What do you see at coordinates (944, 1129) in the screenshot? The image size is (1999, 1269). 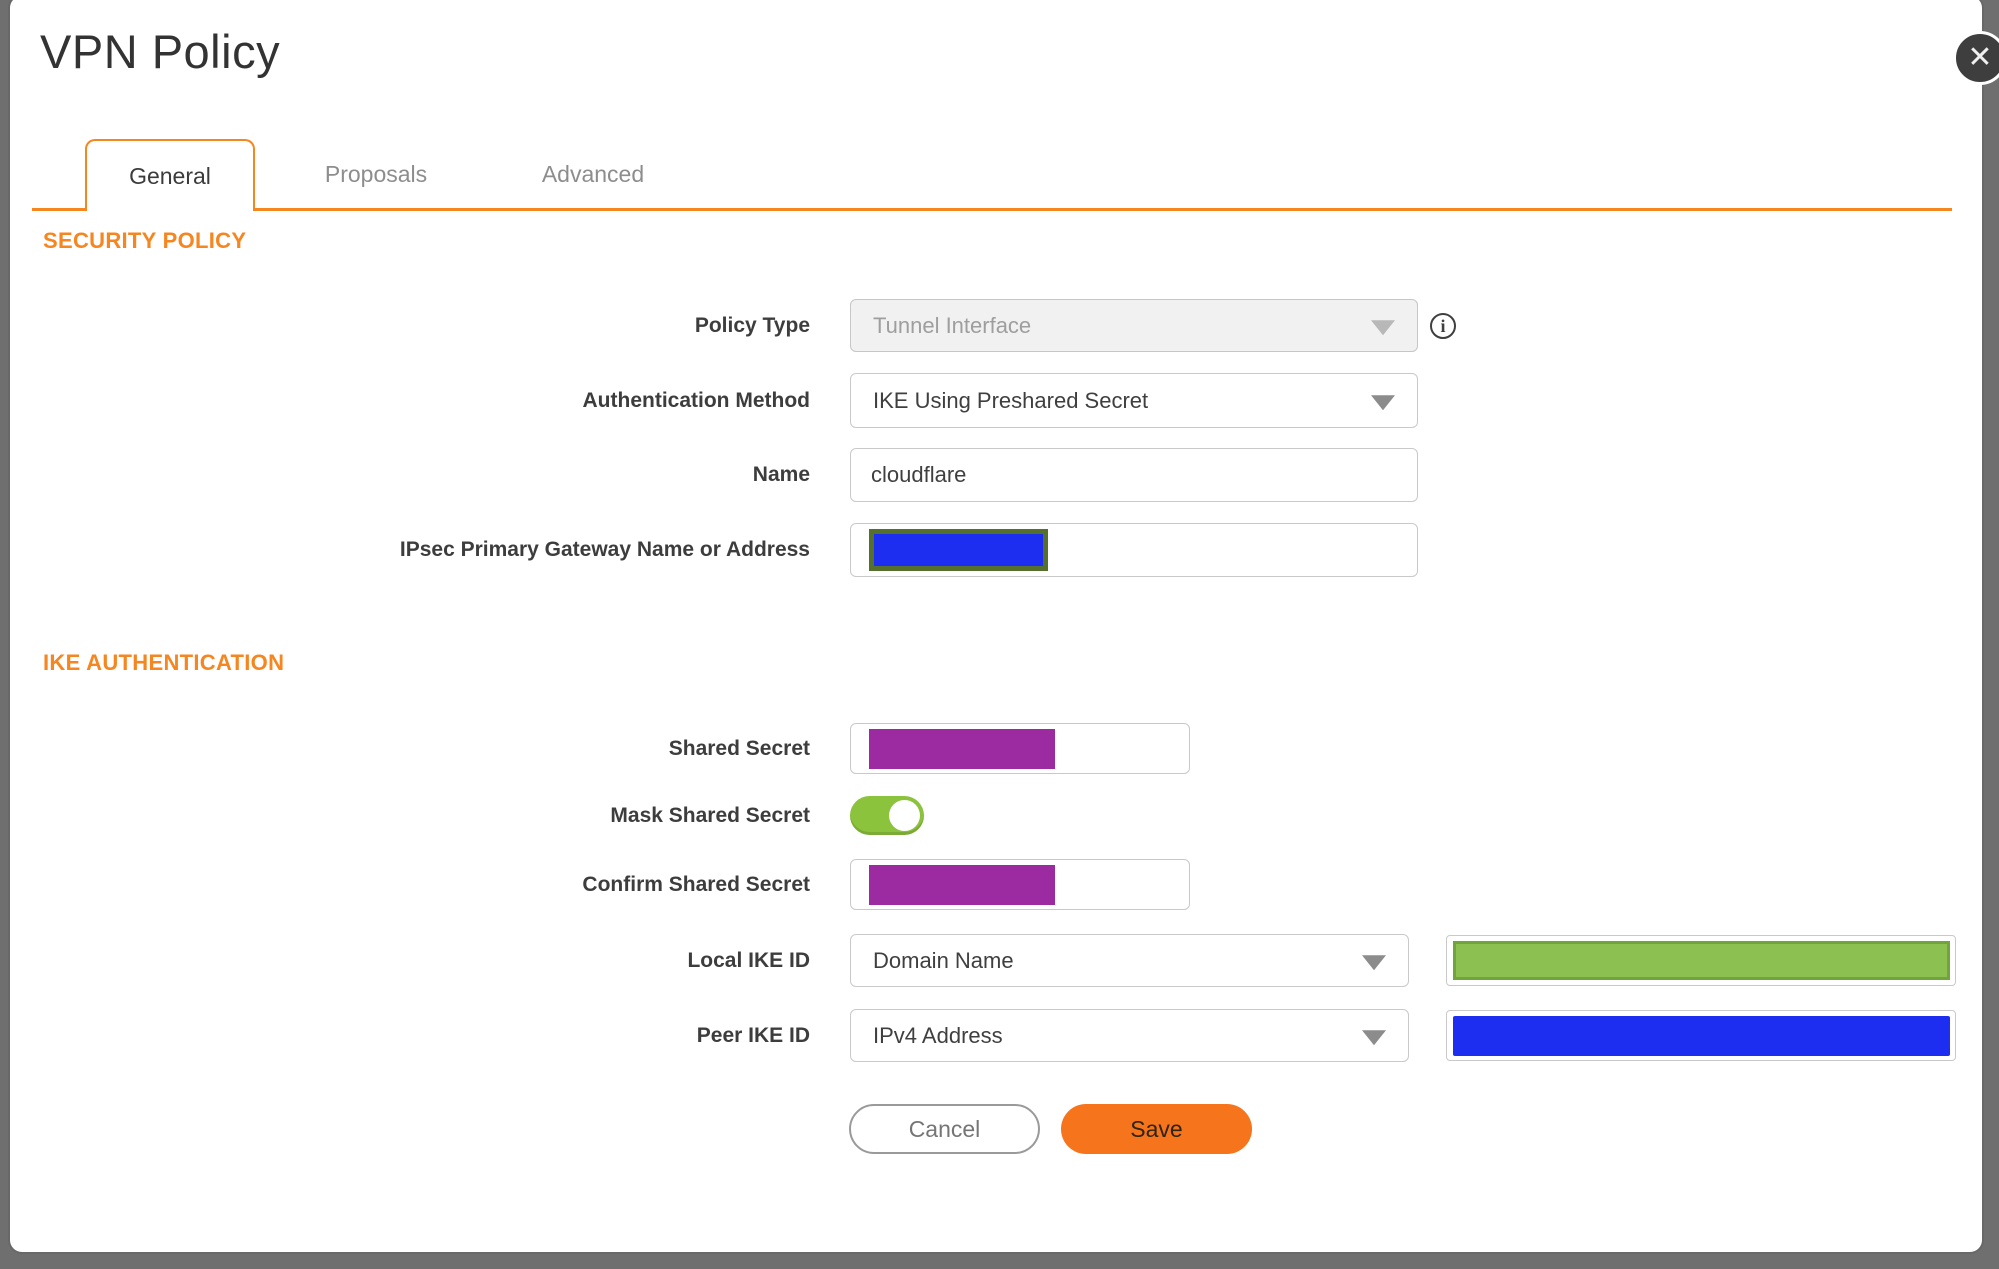 I see `cancel-button: Cancel` at bounding box center [944, 1129].